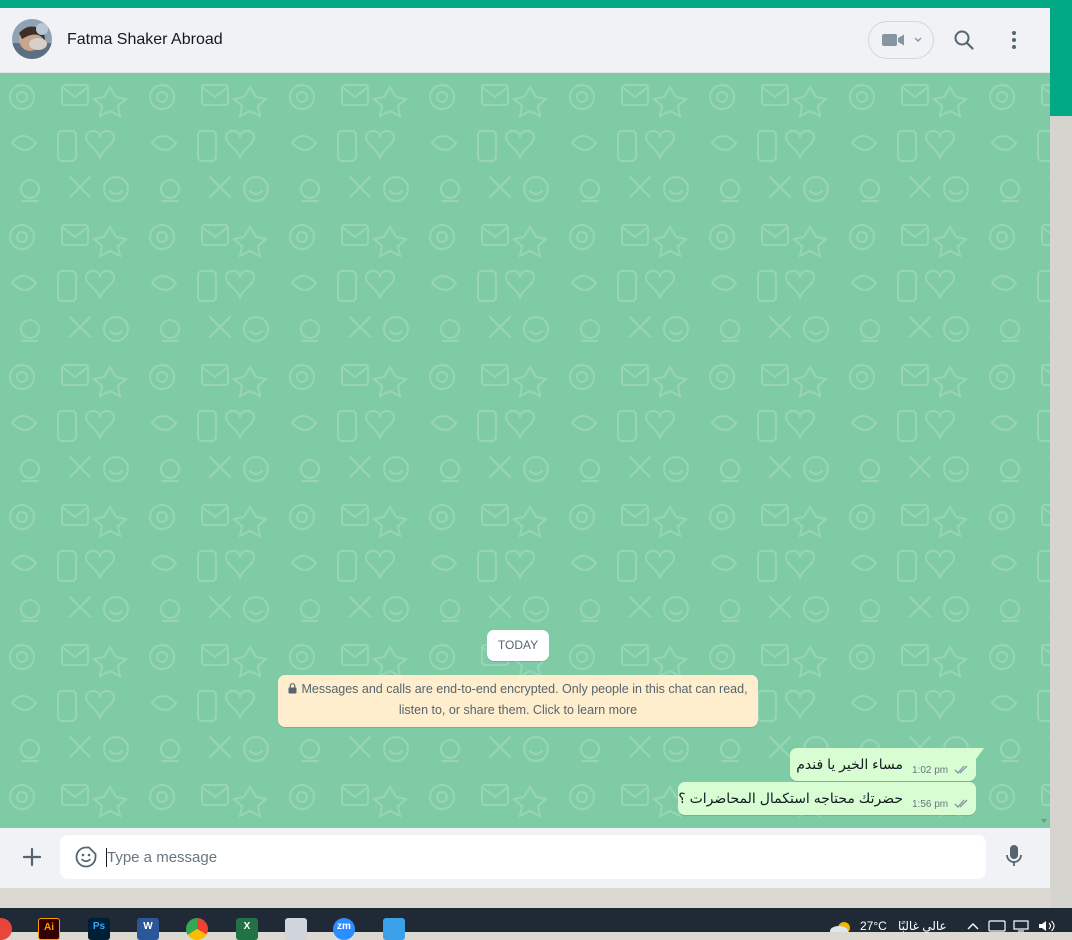 Image resolution: width=1072 pixels, height=940 pixels. Describe the element at coordinates (1044, 821) in the screenshot. I see `scroll-down-arrow-icon` at that location.